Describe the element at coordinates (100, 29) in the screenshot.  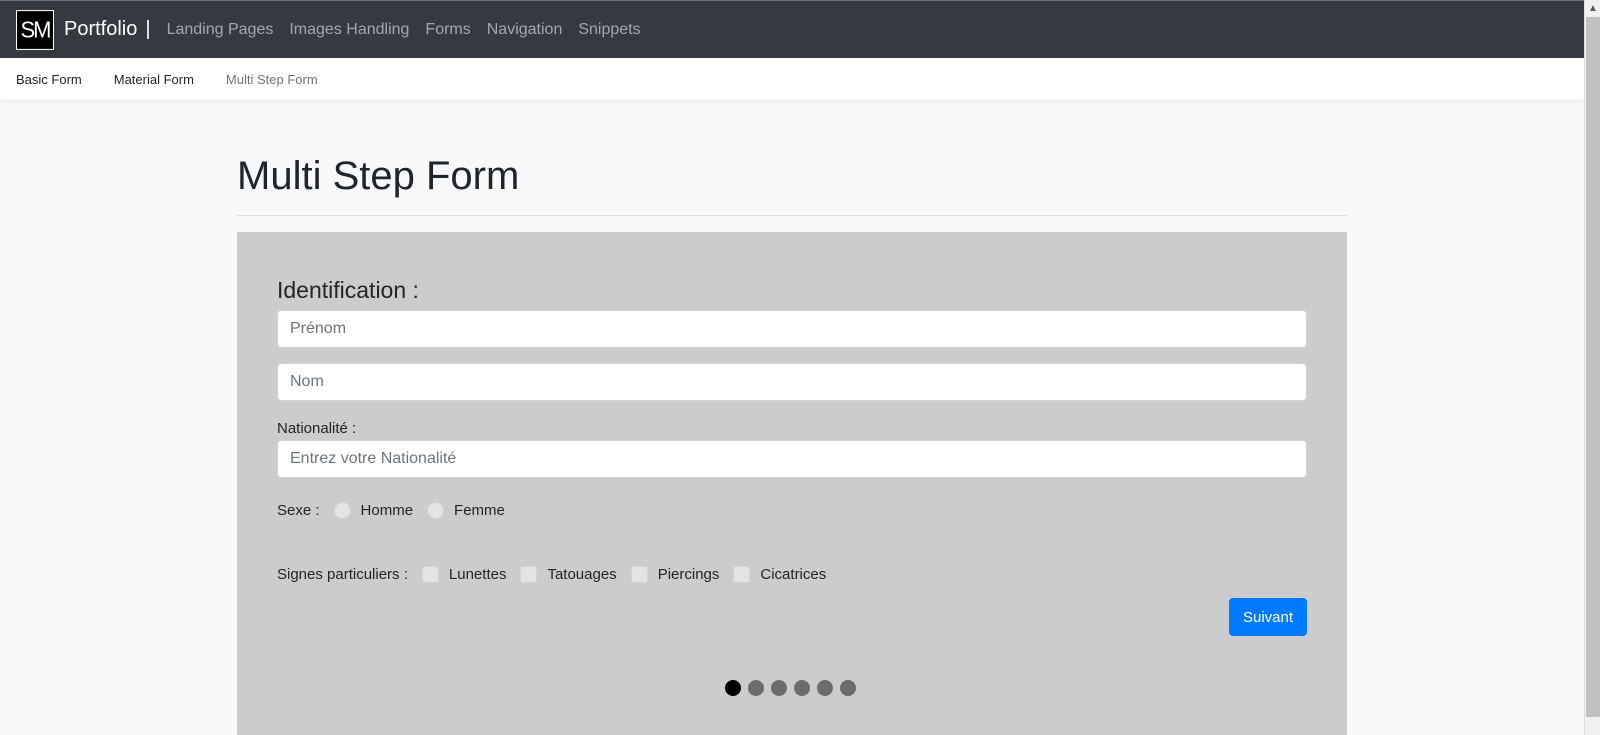
I see `brand-title: Portfolio` at that location.